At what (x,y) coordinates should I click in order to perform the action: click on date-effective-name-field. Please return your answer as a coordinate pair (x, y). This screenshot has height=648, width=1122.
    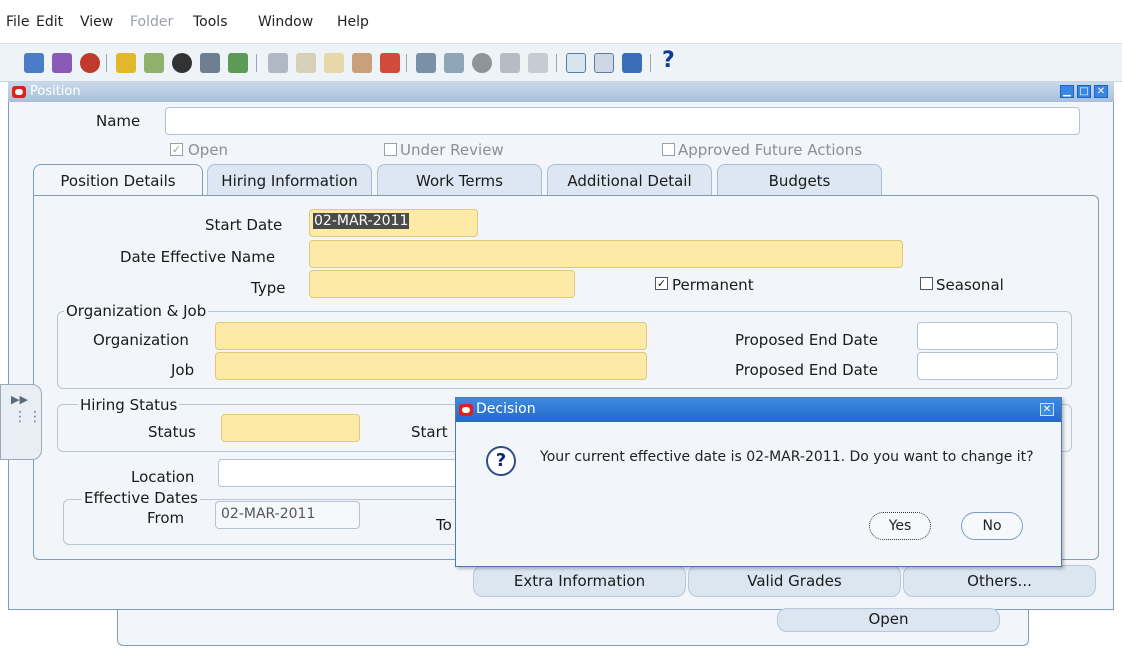
    Looking at the image, I should click on (606, 254).